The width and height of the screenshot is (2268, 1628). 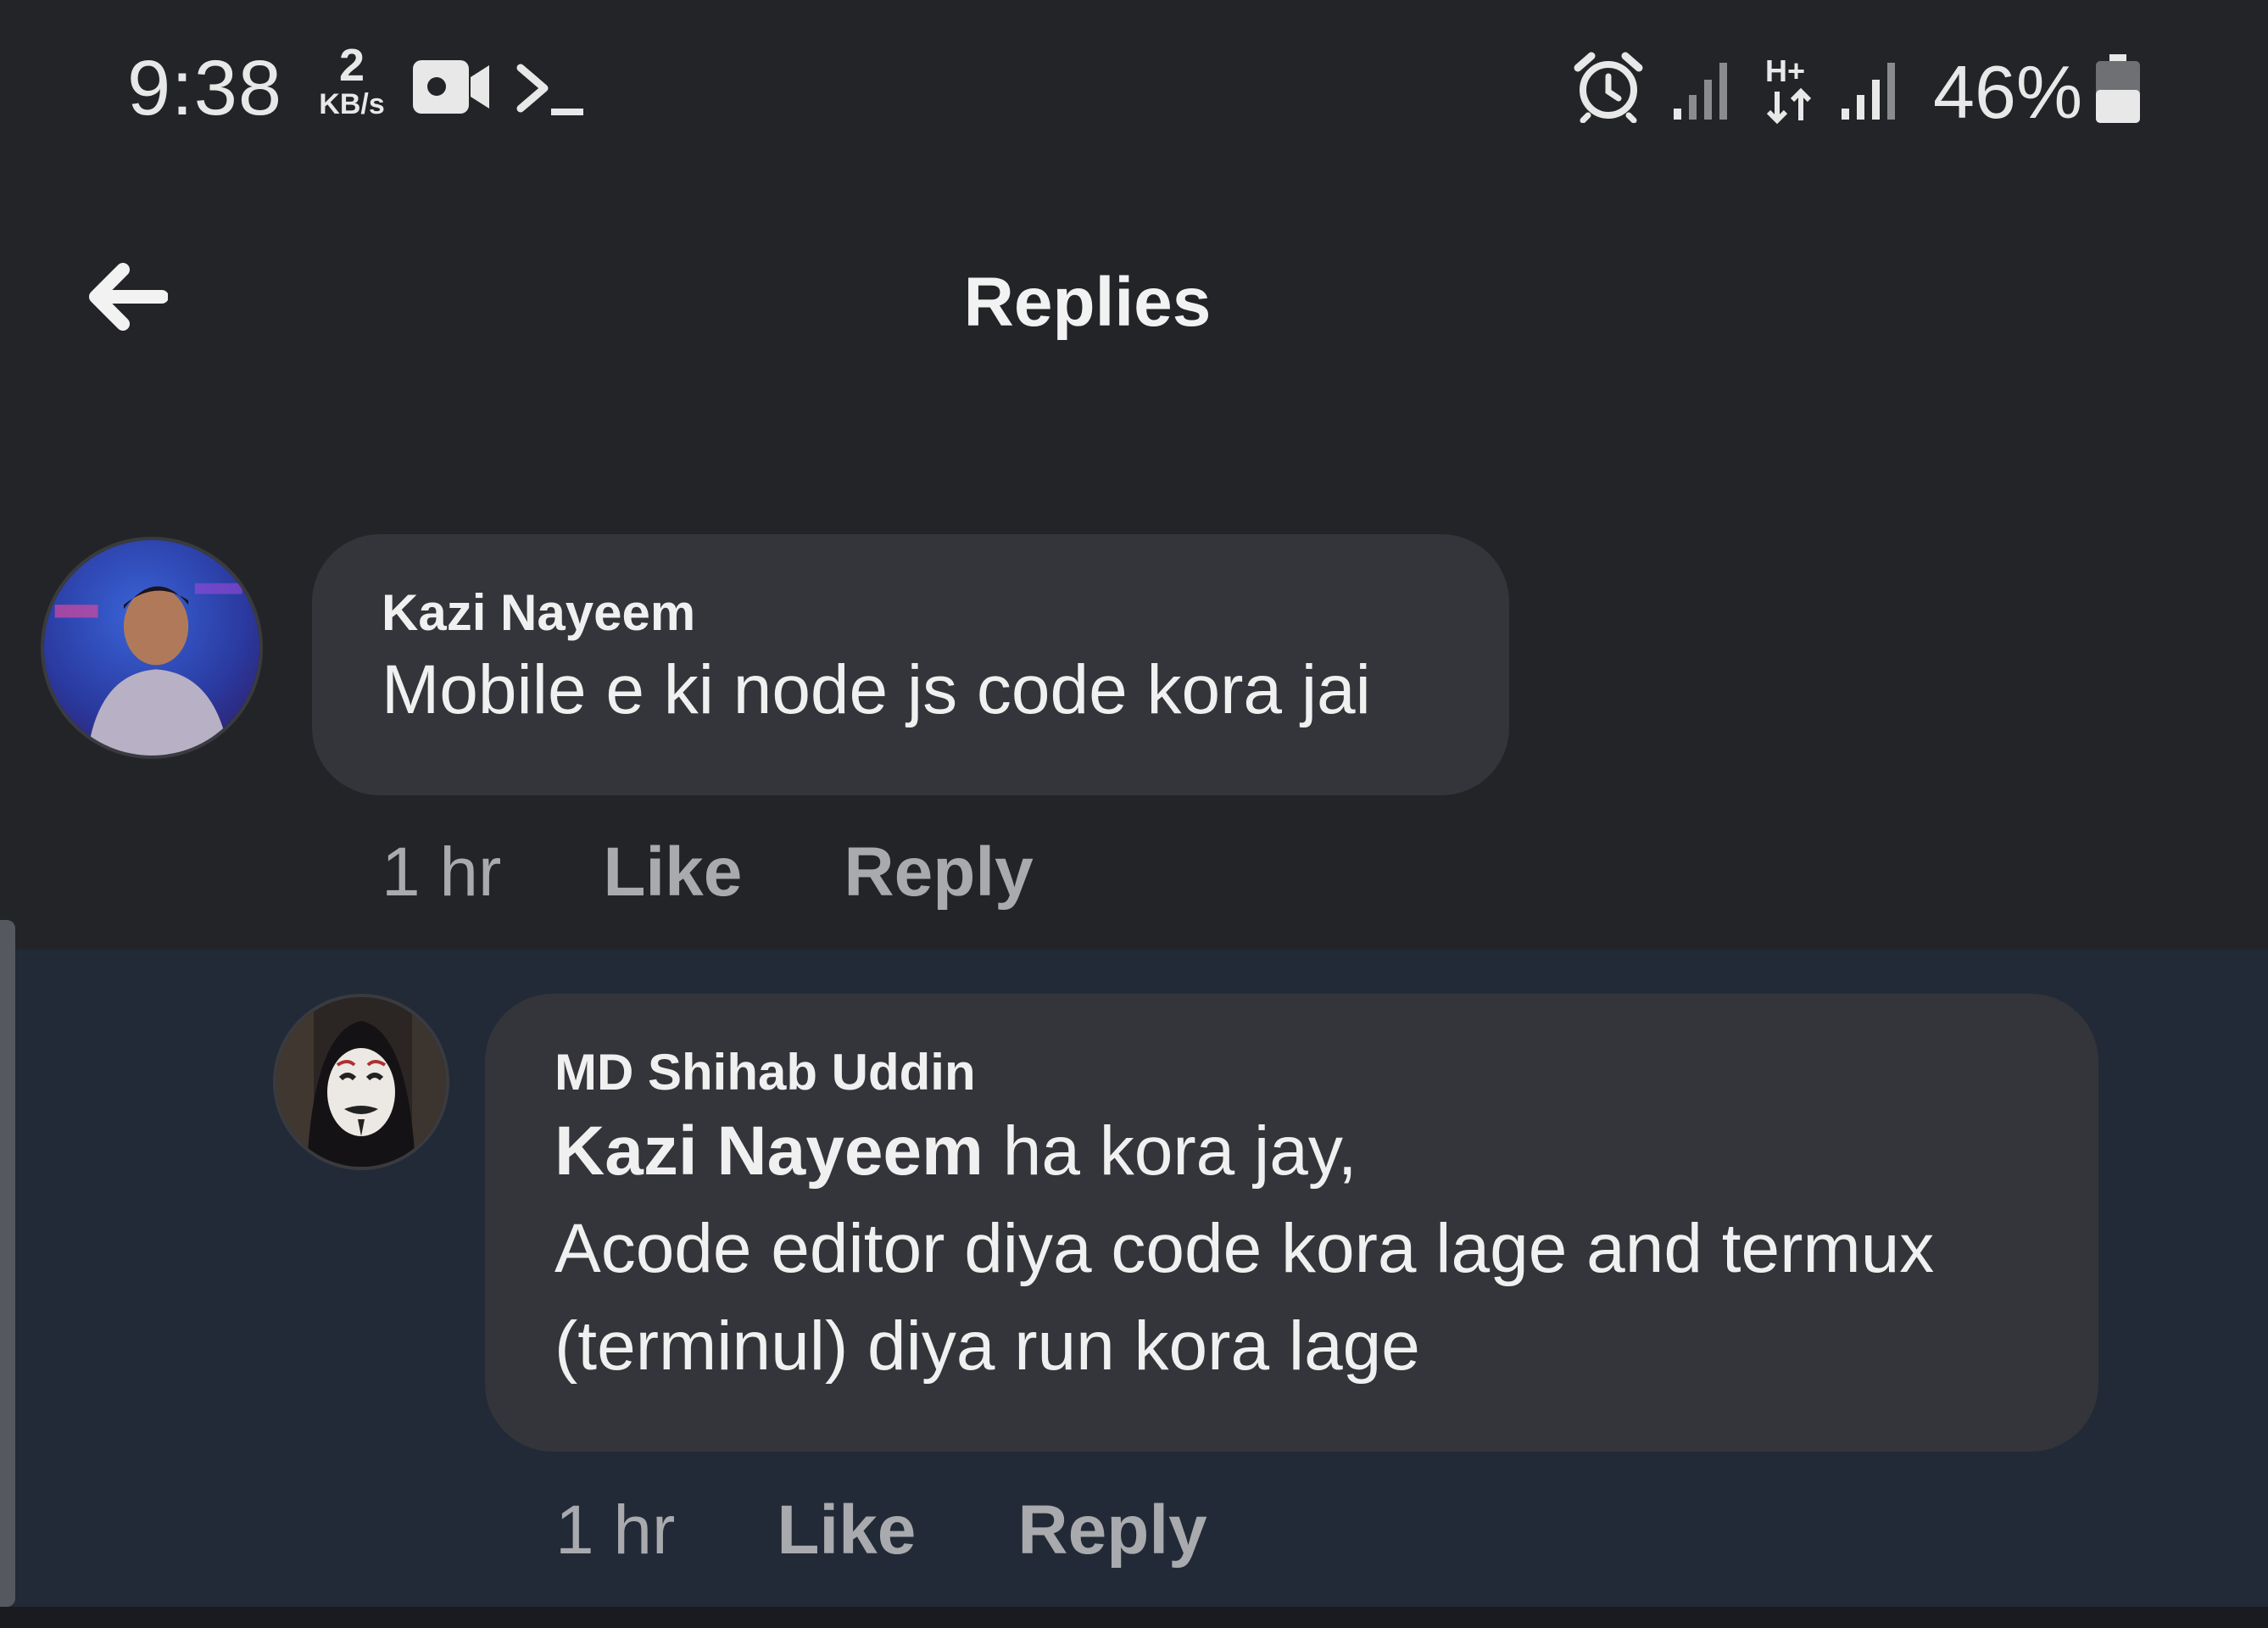 What do you see at coordinates (352, 104) in the screenshot?
I see `network-speed-unit: KB/s` at bounding box center [352, 104].